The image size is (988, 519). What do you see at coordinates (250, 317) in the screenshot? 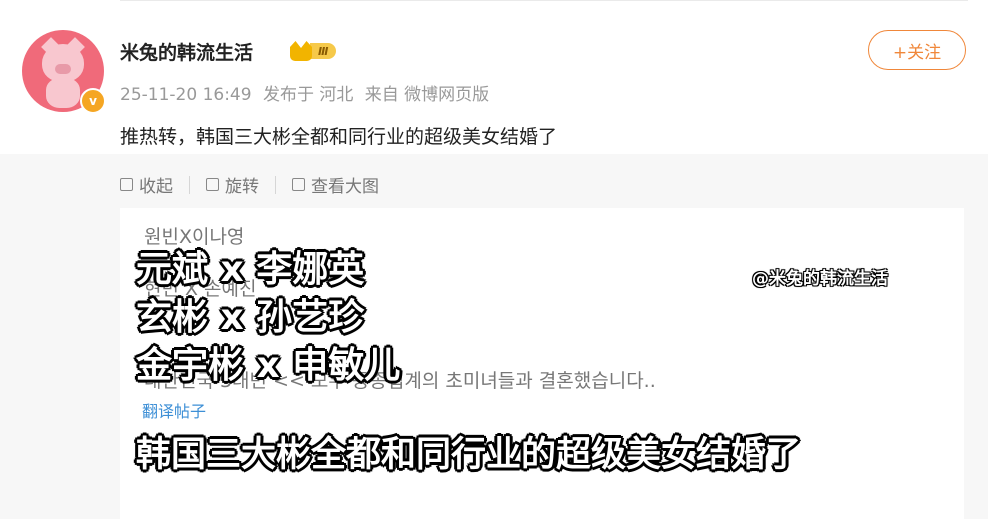
I see `overlay-caption: 玄彬 x 孙艺珍` at bounding box center [250, 317].